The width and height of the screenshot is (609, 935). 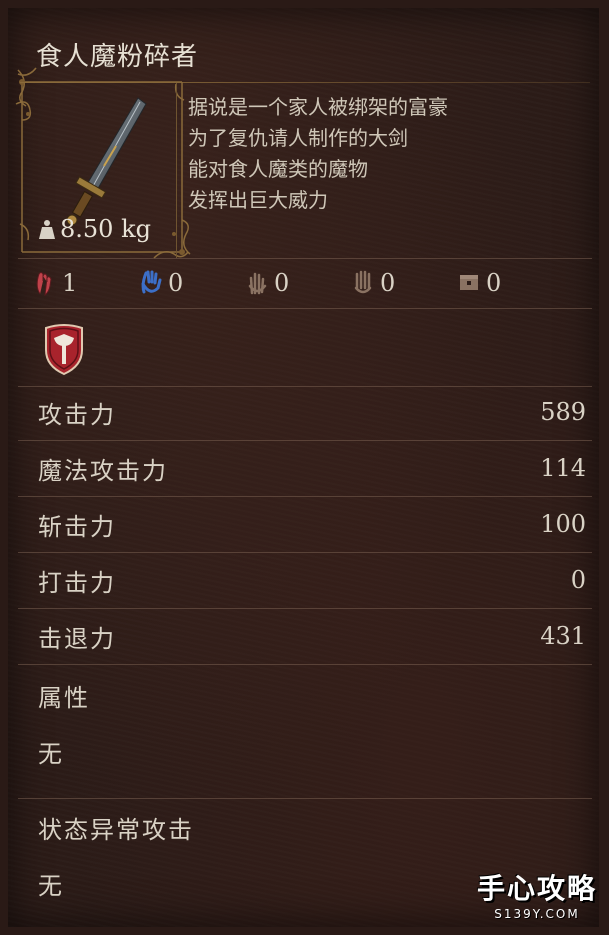 What do you see at coordinates (469, 282) in the screenshot?
I see `chest-icon` at bounding box center [469, 282].